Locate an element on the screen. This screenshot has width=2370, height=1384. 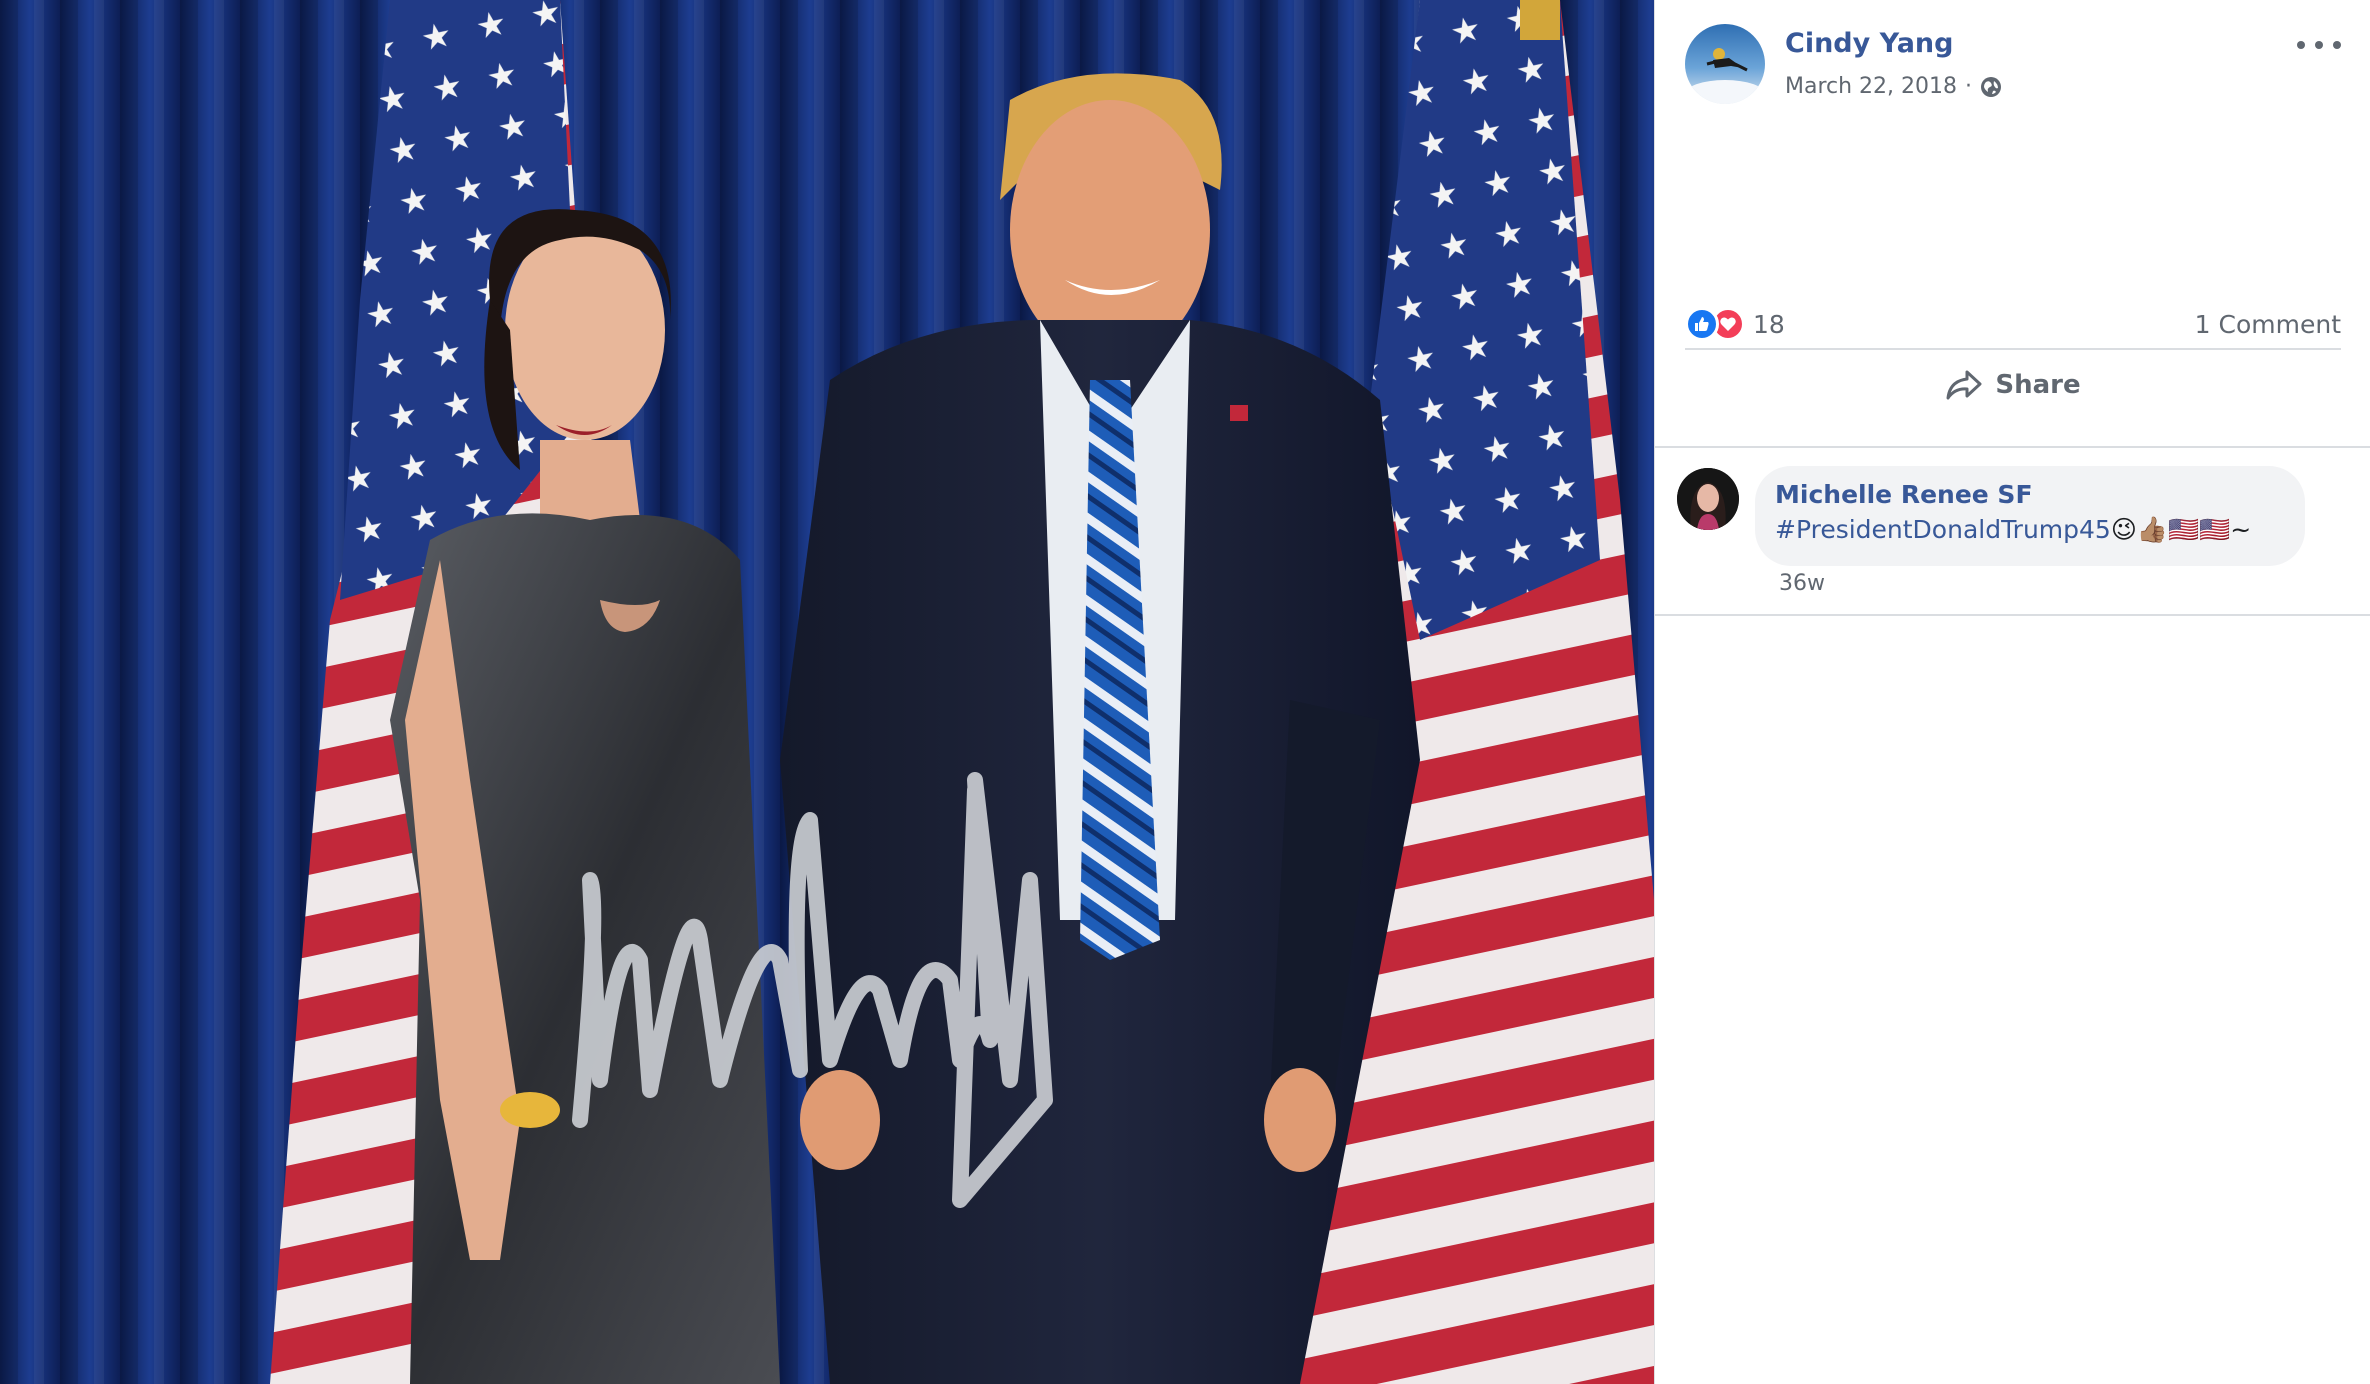
reactions-bar: 18 1 Comment is located at coordinates (2013, 325).